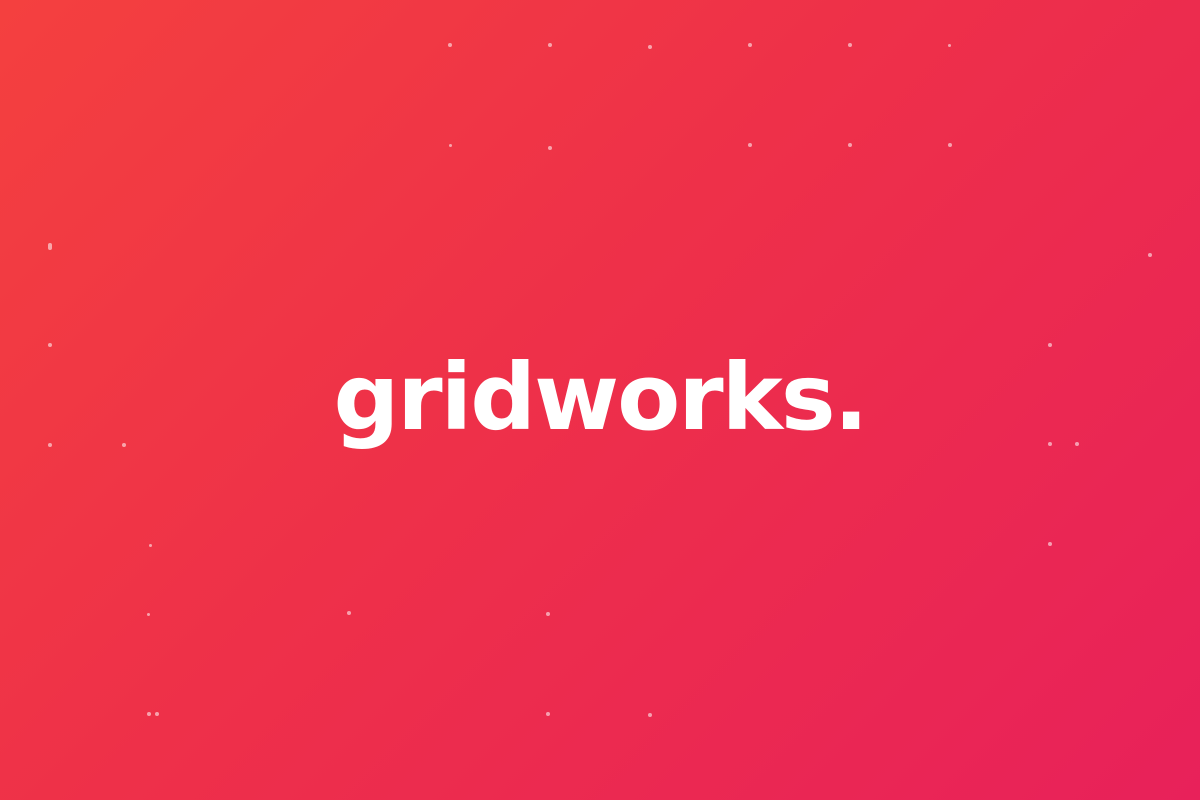 The height and width of the screenshot is (800, 1200). I want to click on brand-logo-text: gridworks., so click(600, 397).